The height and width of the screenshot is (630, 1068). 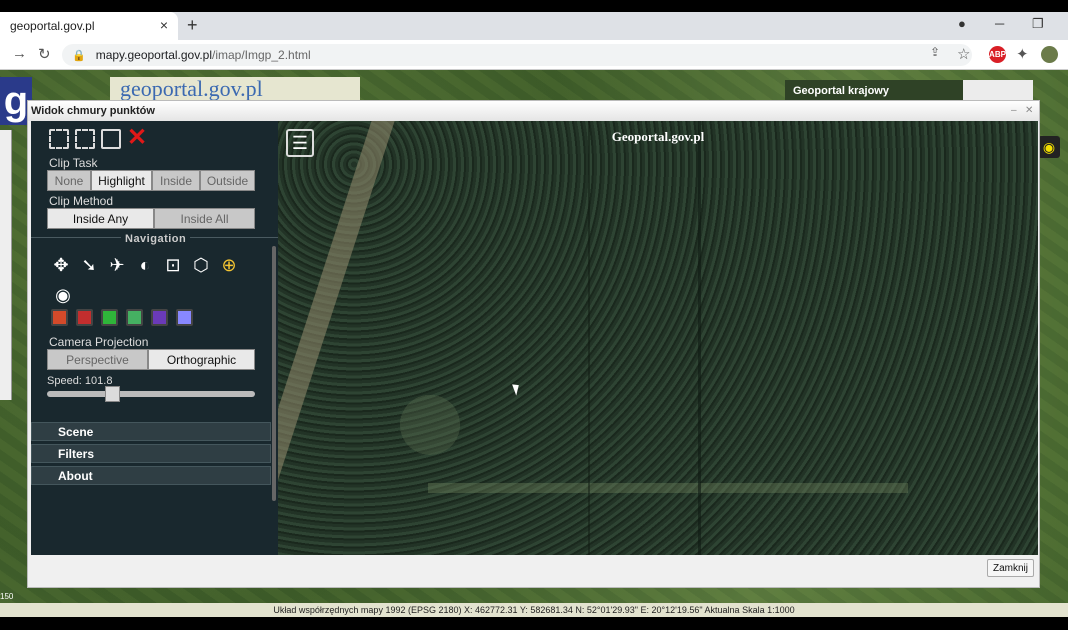 I want to click on forward-arrow-icon: →, so click(x=19, y=53).